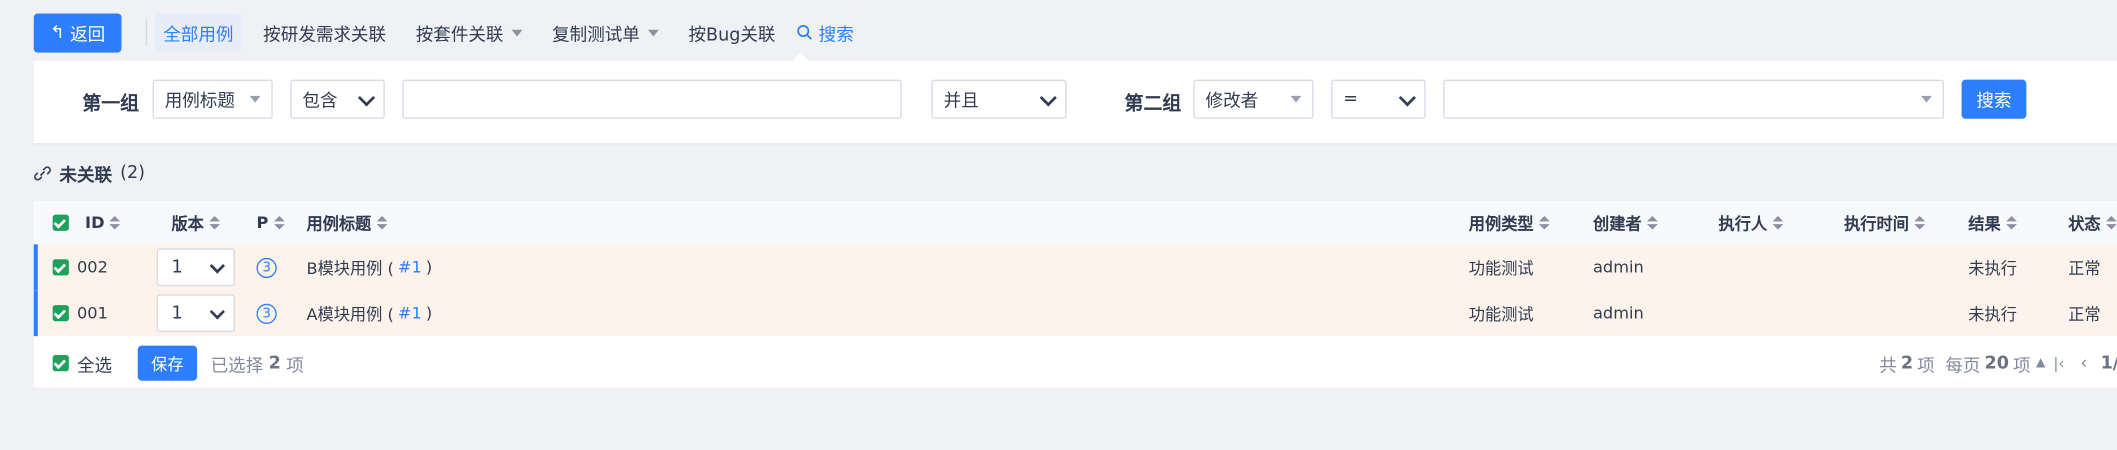 The width and height of the screenshot is (2117, 450). Describe the element at coordinates (1876, 223) in the screenshot. I see `header-exec-time-label: 执行时间` at that location.